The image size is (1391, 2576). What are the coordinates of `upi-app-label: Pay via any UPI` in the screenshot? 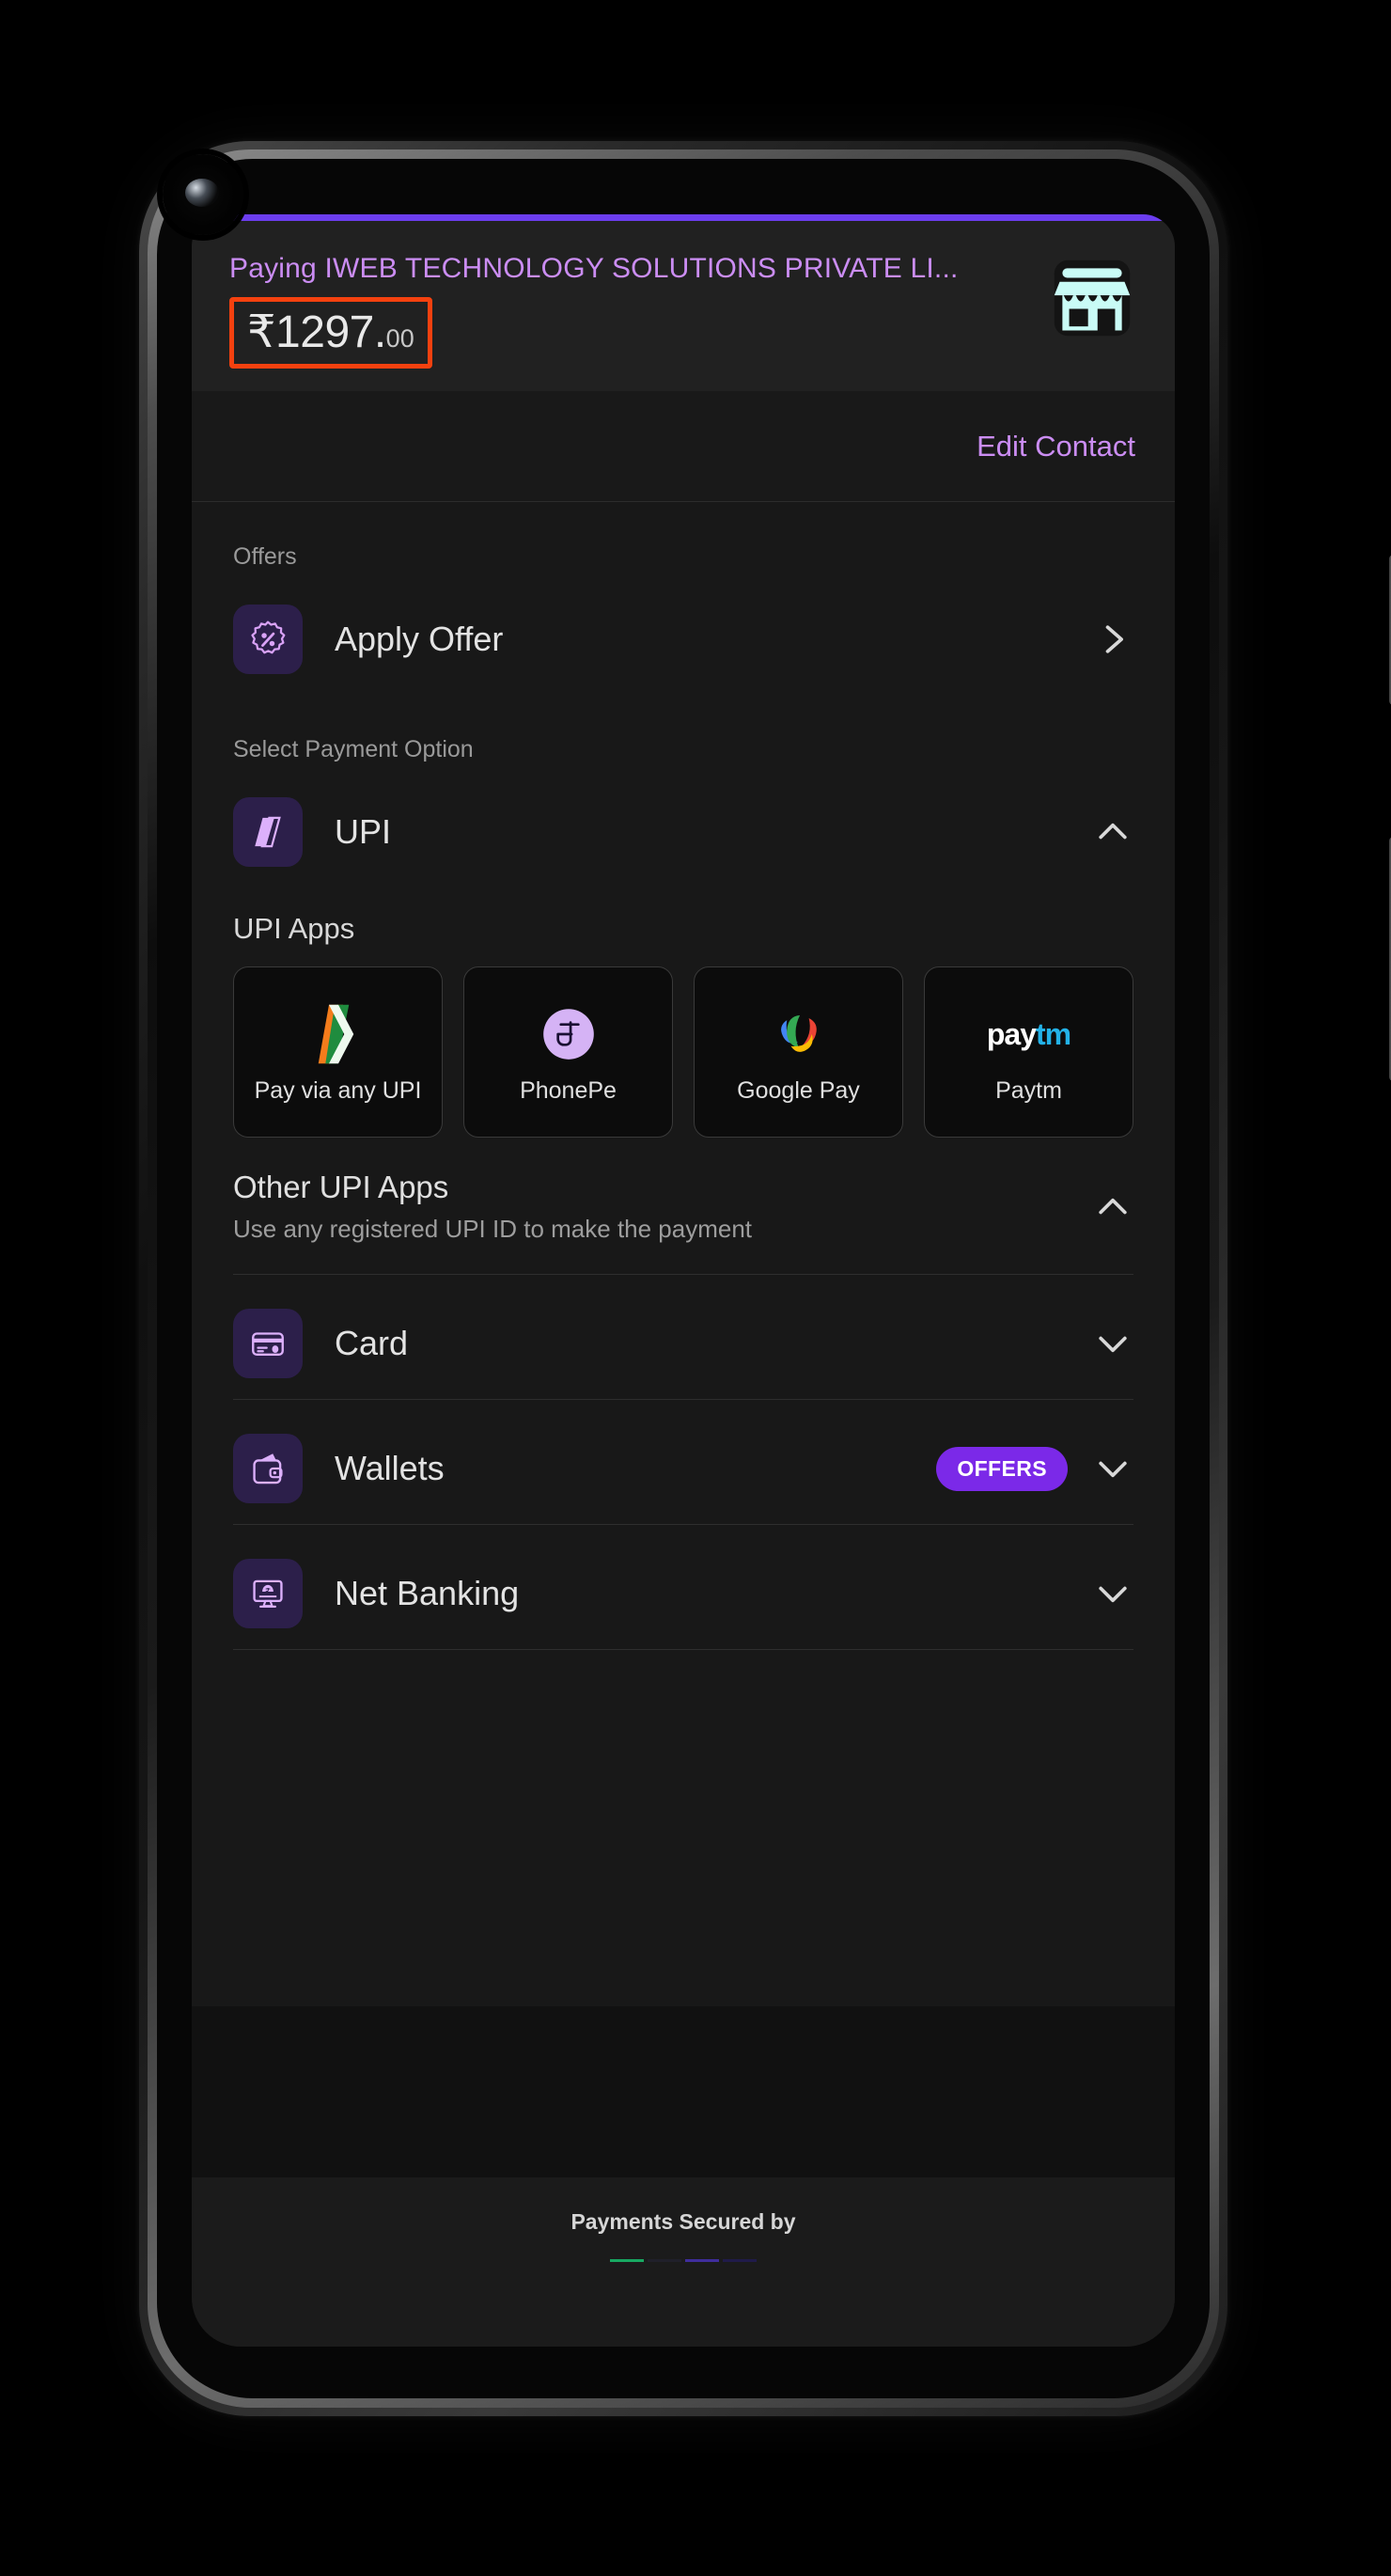 It's located at (338, 1091).